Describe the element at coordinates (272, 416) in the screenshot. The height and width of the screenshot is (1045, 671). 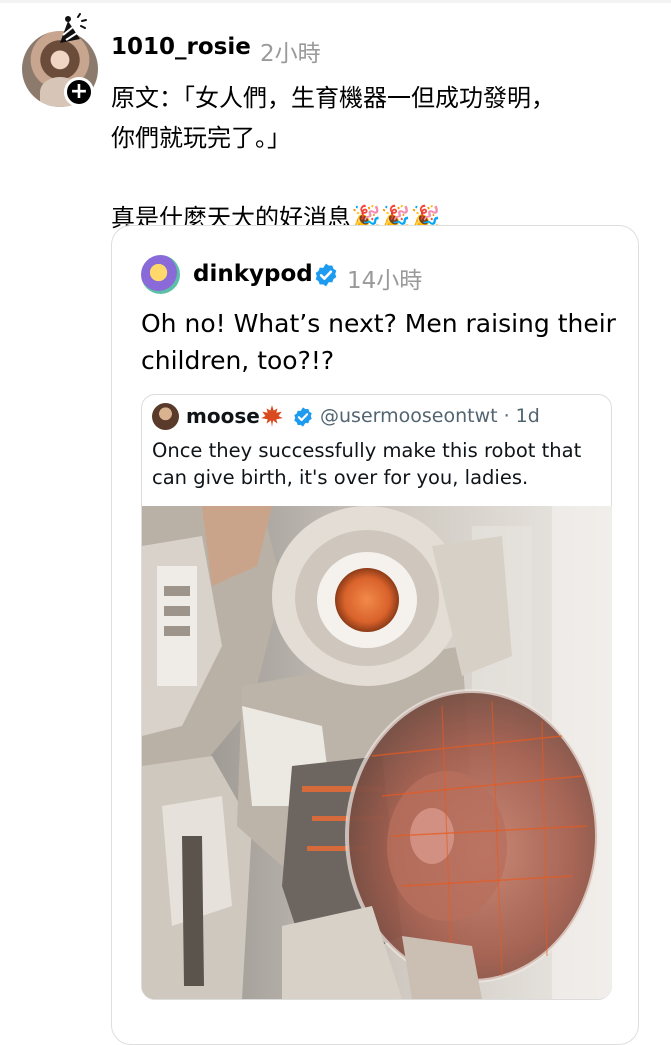
I see `maple-leaf-icon` at that location.